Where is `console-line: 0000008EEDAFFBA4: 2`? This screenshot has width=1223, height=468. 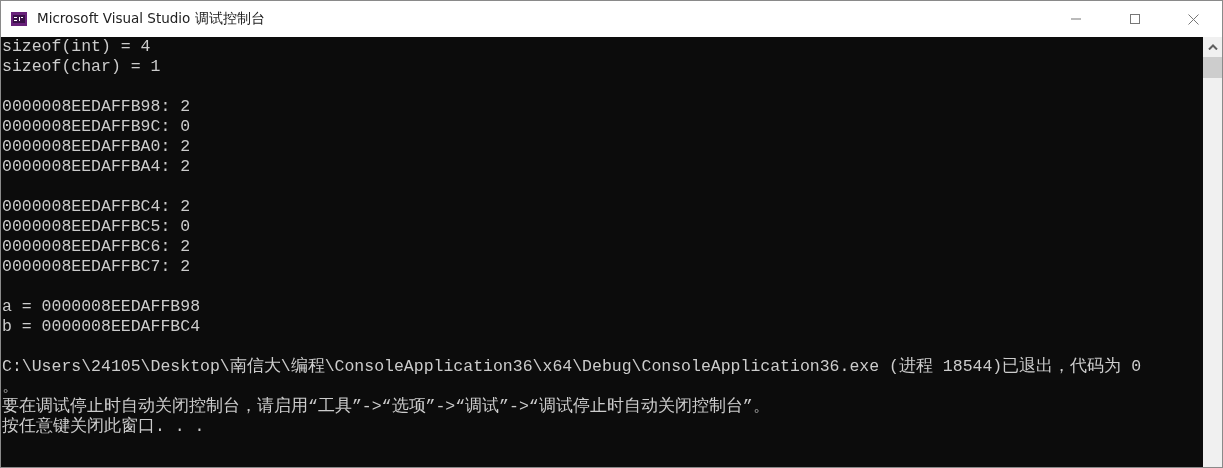
console-line: 0000008EEDAFFBA4: 2 is located at coordinates (97, 167).